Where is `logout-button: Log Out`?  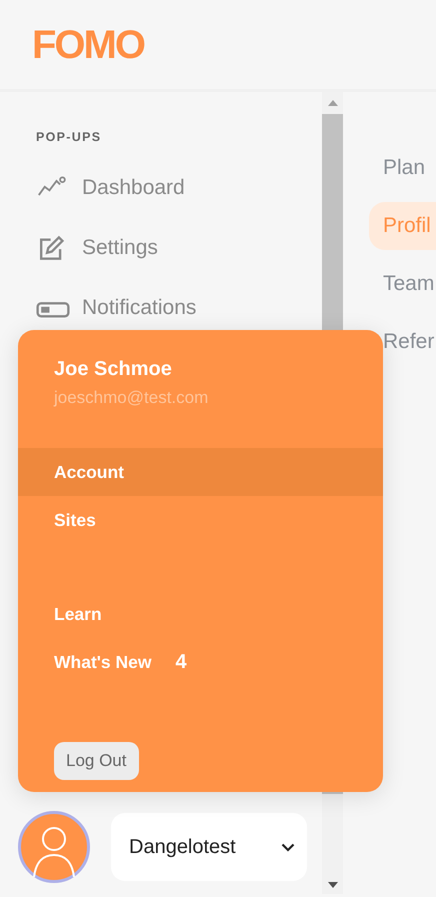
logout-button: Log Out is located at coordinates (96, 761).